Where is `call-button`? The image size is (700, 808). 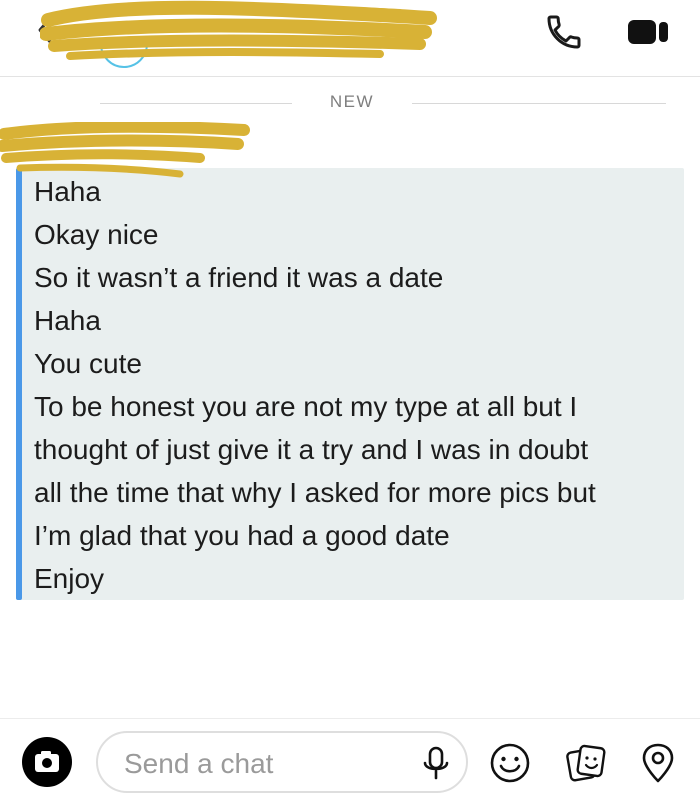 call-button is located at coordinates (564, 32).